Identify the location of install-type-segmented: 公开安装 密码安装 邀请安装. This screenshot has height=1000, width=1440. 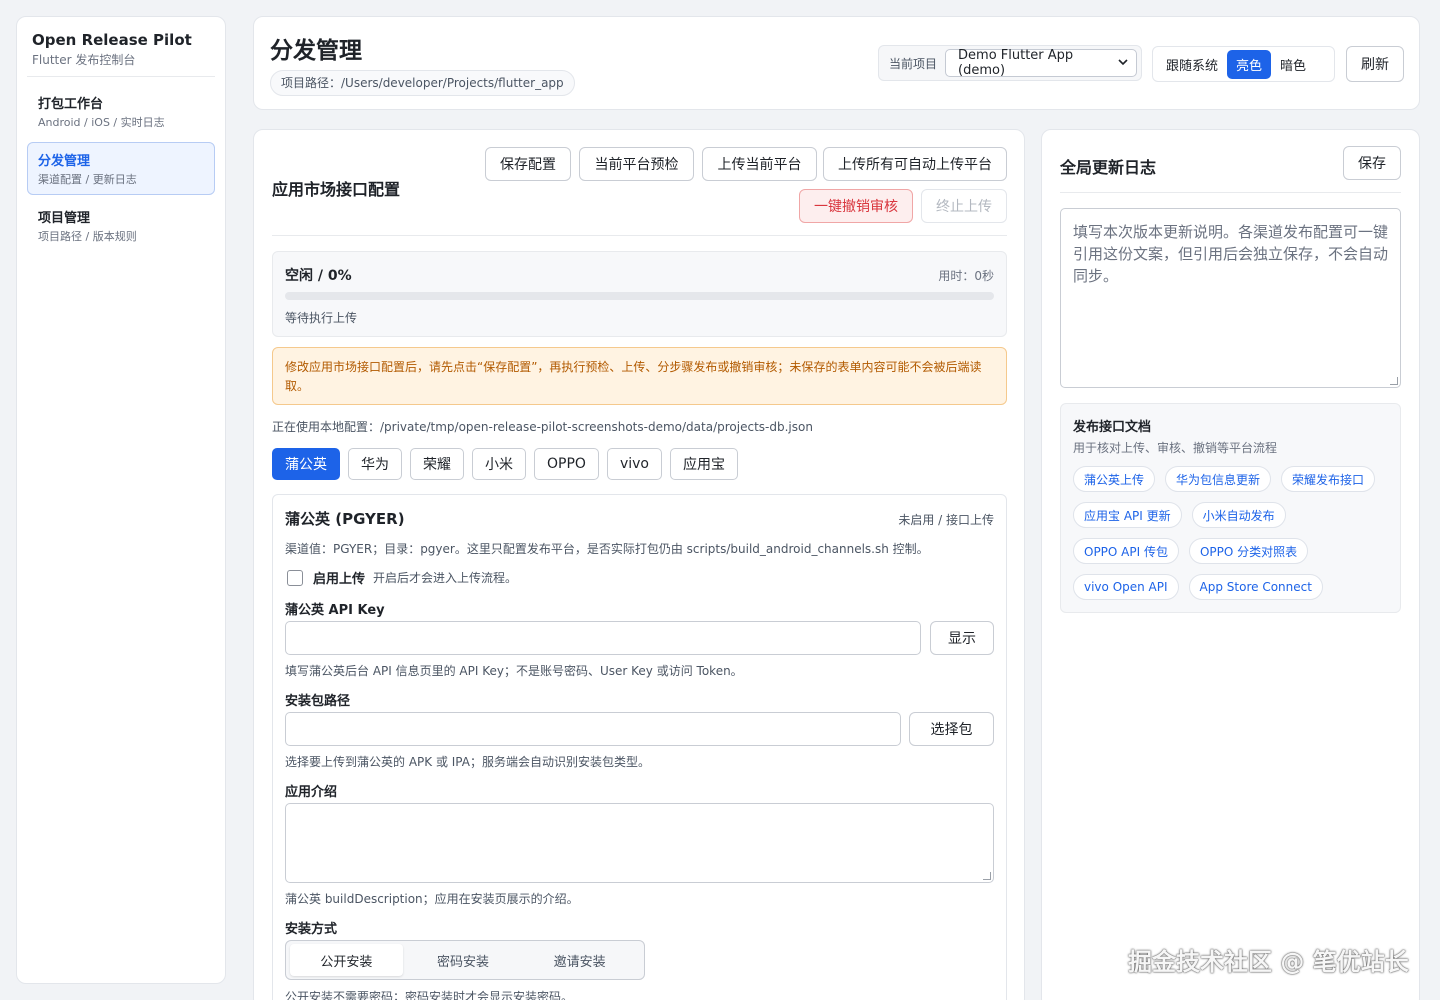
(465, 960).